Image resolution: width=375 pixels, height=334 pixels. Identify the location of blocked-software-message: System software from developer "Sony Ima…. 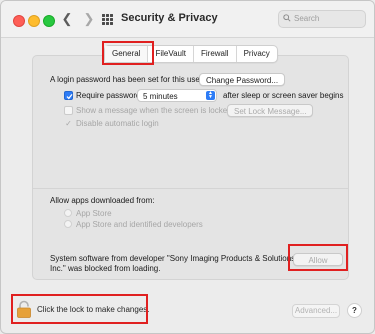
(173, 263).